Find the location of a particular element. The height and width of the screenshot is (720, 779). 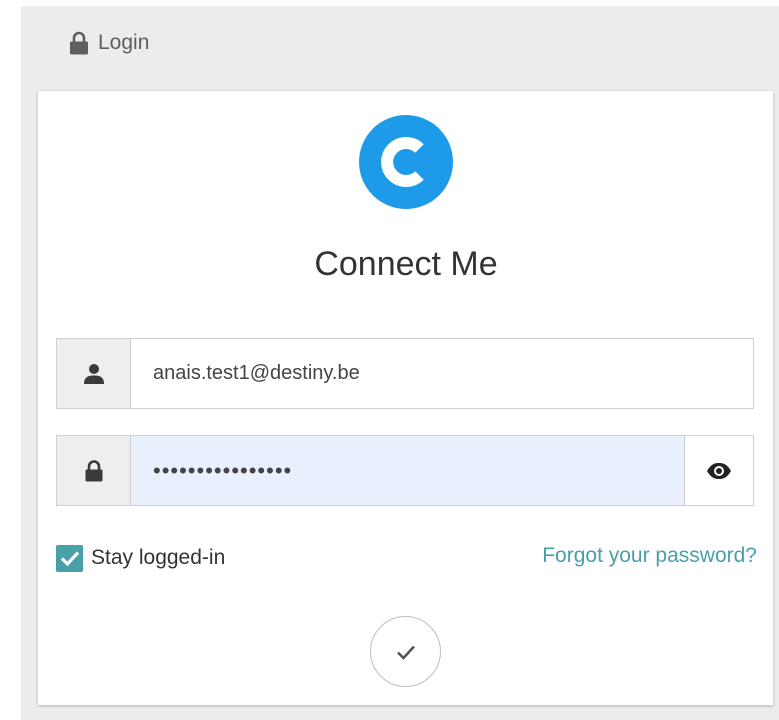

user-icon is located at coordinates (93, 373).